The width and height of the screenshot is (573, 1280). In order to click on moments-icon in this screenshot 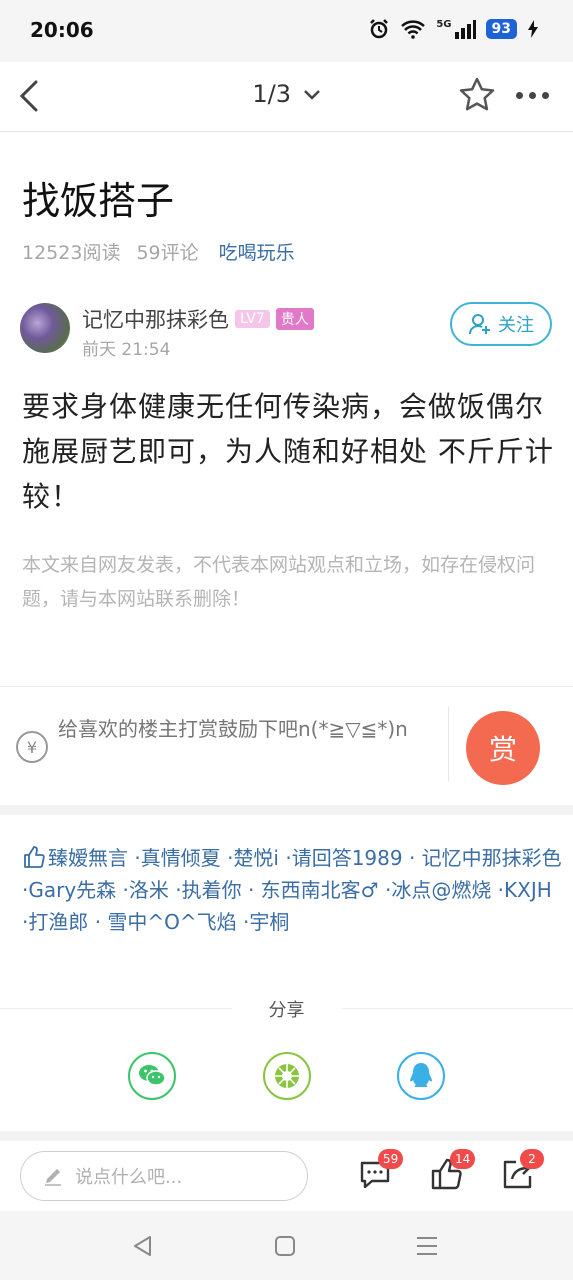, I will do `click(287, 1076)`.